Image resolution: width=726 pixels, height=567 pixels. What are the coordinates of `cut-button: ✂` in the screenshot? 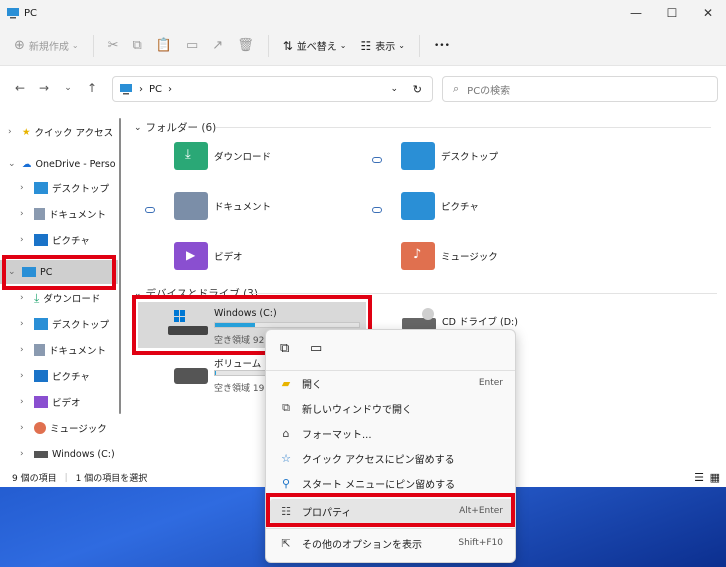 It's located at (113, 45).